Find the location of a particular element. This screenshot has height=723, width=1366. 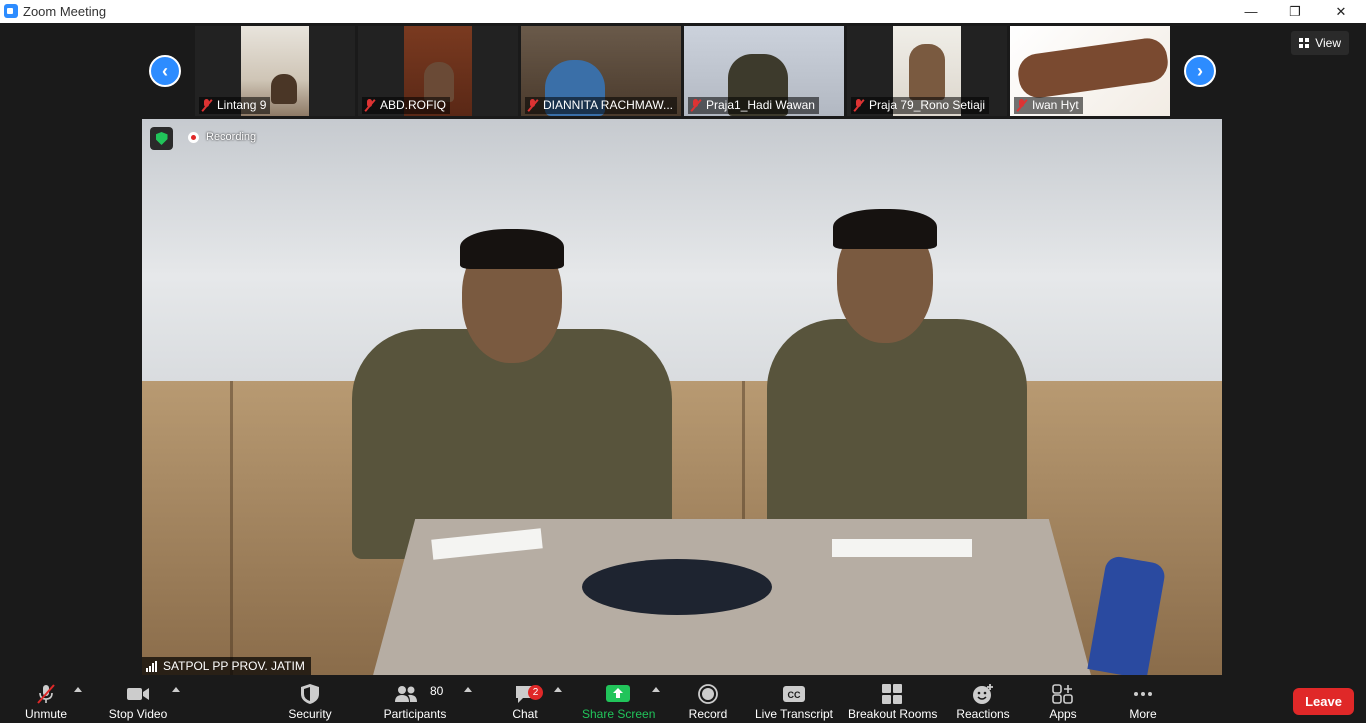

restore-button: ❐ is located at coordinates (1295, 11).